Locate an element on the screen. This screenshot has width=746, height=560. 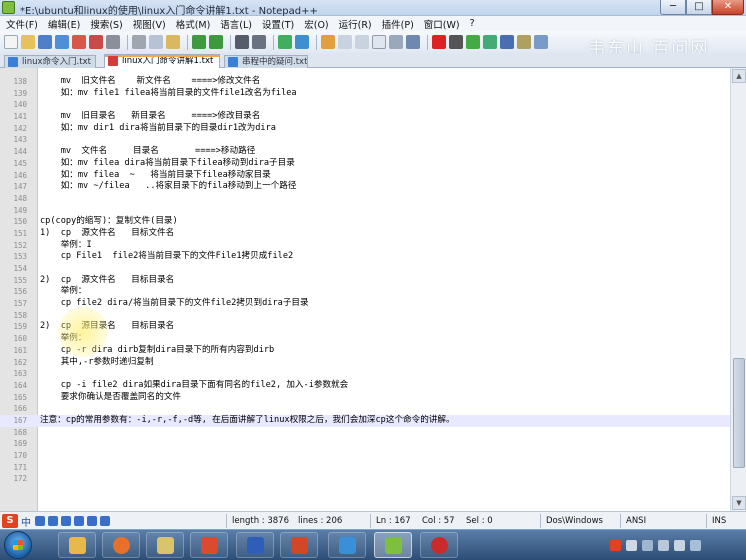
editor-line: 145 如：mv filea dira将当前目录下filea移动到dira子目录 is located at coordinates (365, 164).